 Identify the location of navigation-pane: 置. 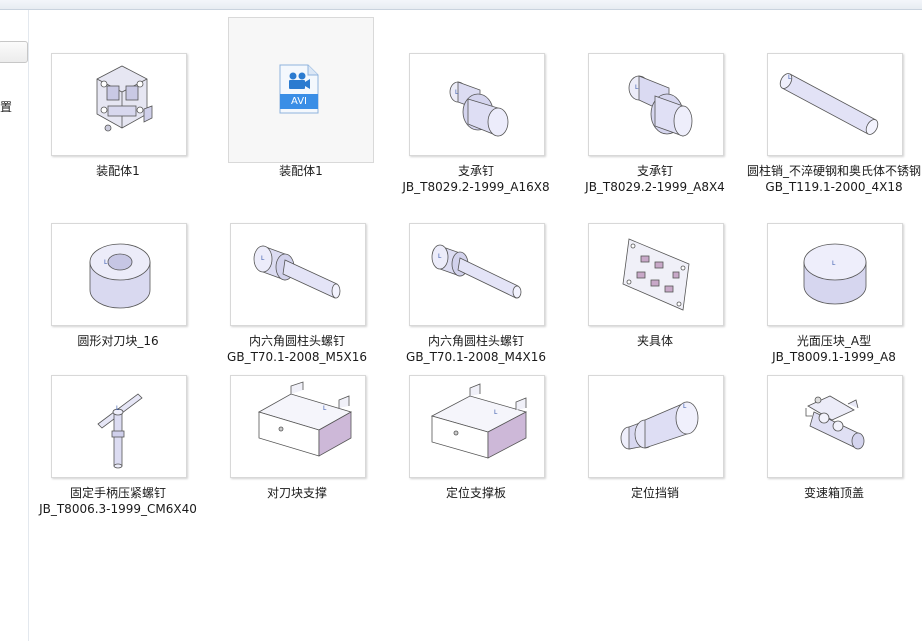
(14, 325).